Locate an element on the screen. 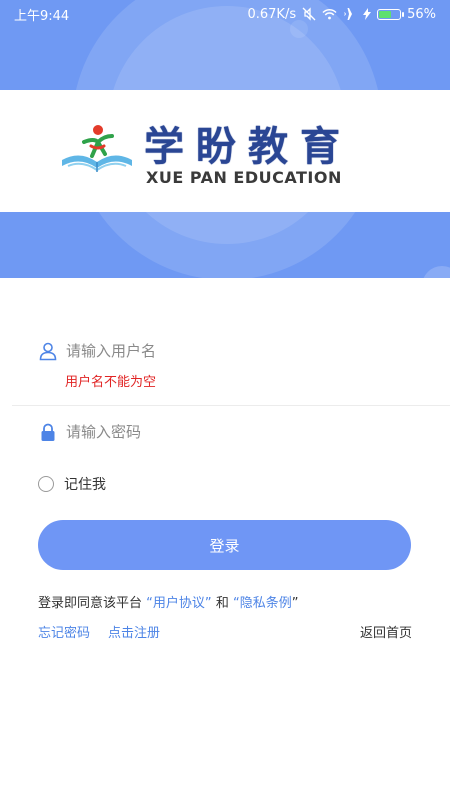 The height and width of the screenshot is (800, 450). privacy-policy-link: 隐私条例 is located at coordinates (266, 603).